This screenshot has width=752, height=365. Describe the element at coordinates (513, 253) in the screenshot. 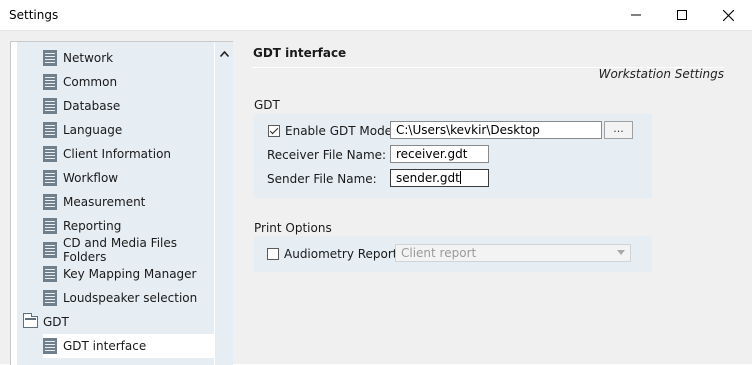

I see `report-type-select: Client report` at that location.